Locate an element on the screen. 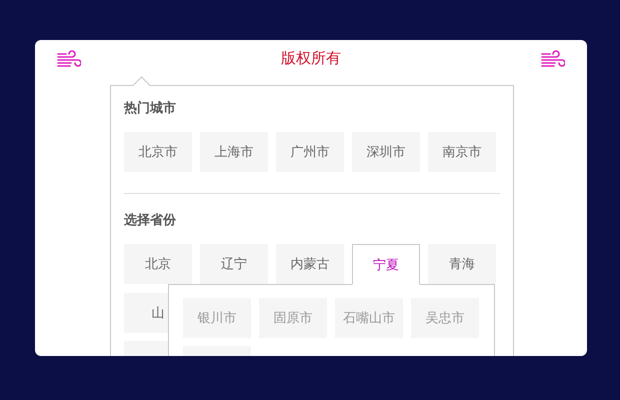 The height and width of the screenshot is (400, 620). city-chip: 北京市 is located at coordinates (158, 152).